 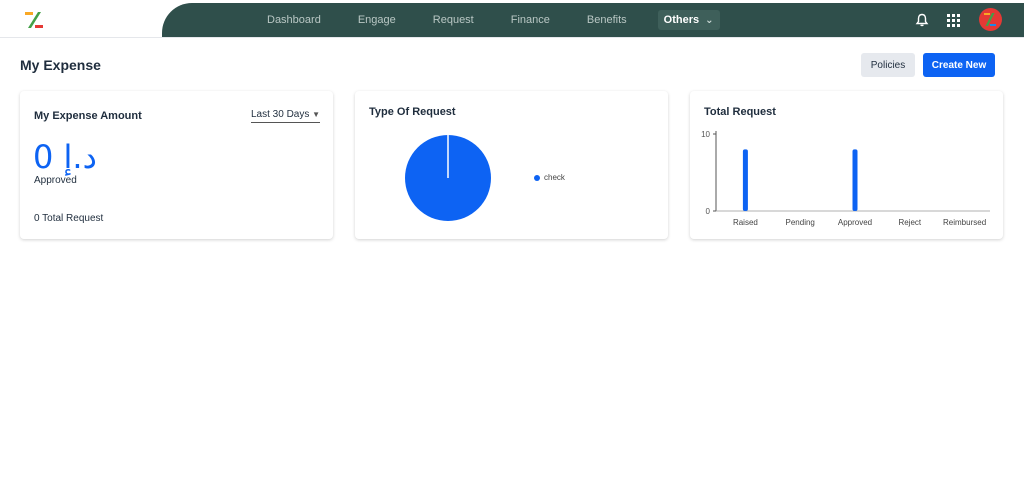 What do you see at coordinates (316, 114) in the screenshot?
I see `caret-down-icon: ▼` at bounding box center [316, 114].